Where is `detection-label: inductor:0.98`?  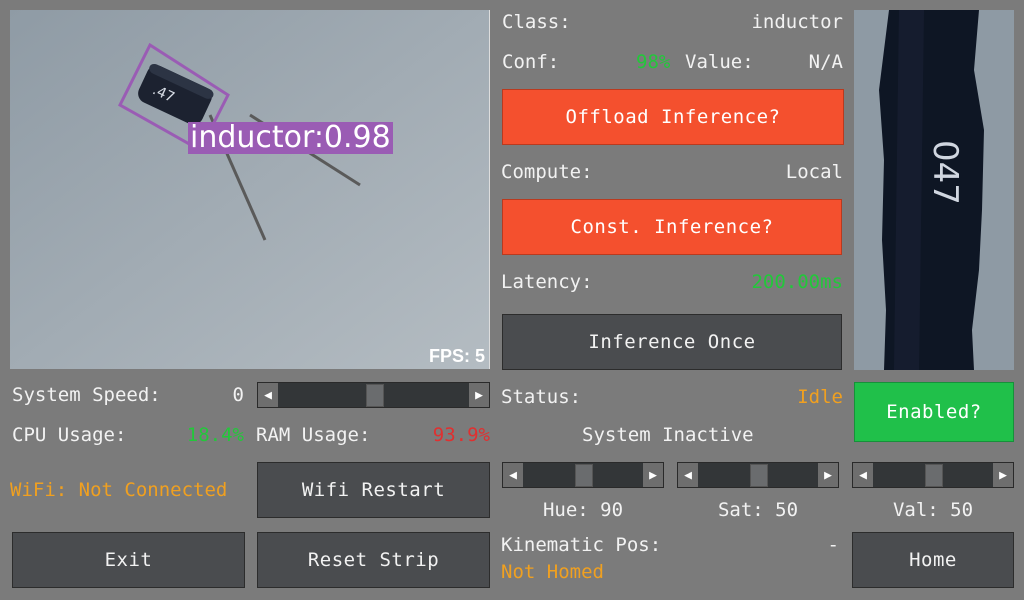 detection-label: inductor:0.98 is located at coordinates (290, 137).